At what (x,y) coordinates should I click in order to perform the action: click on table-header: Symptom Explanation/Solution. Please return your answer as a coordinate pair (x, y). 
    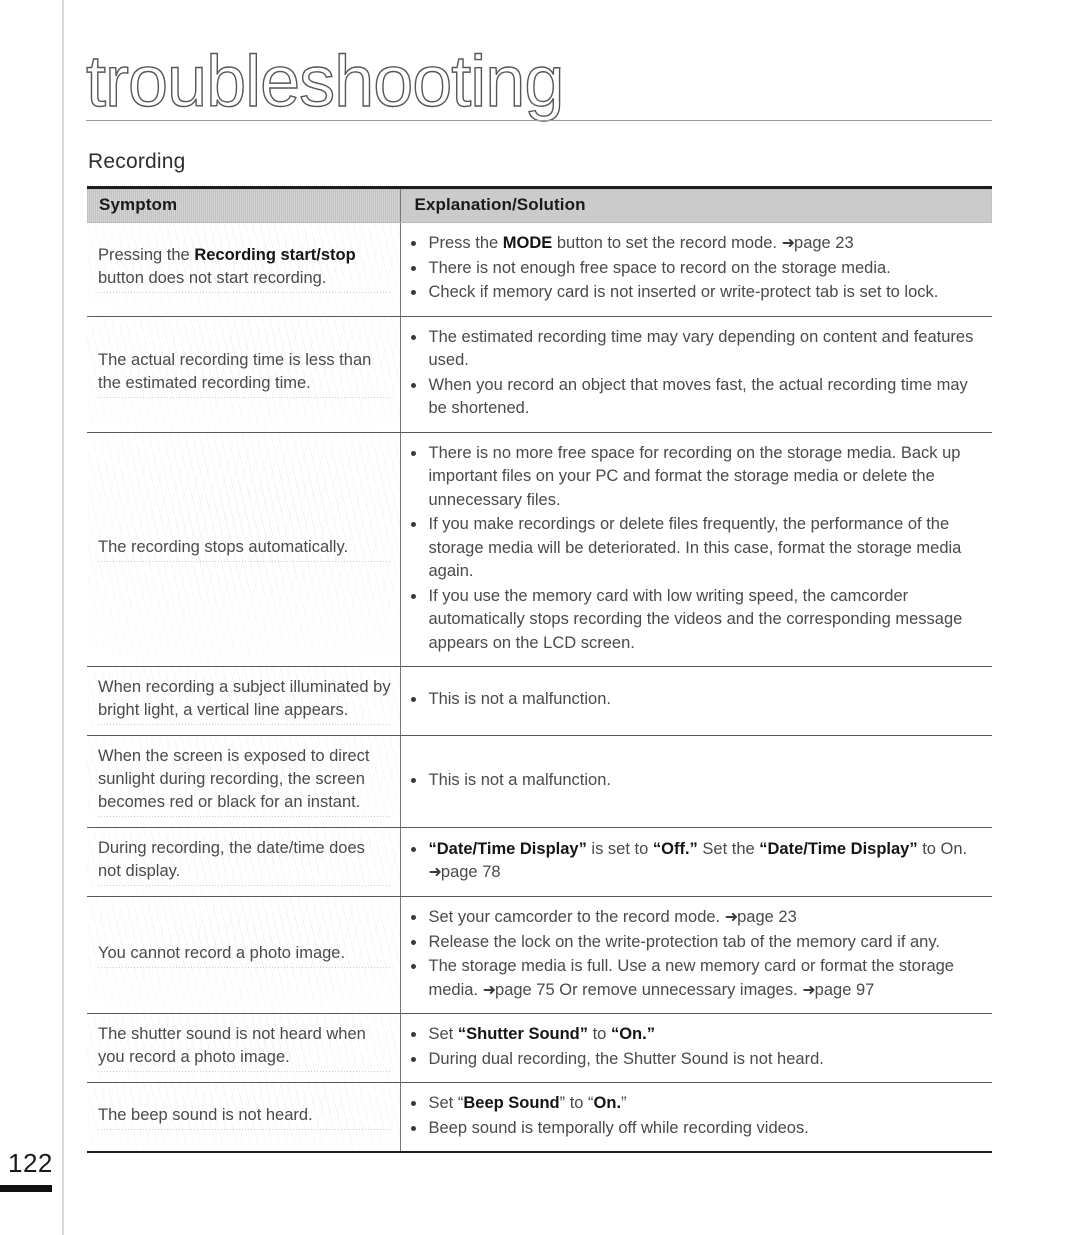
    Looking at the image, I should click on (539, 204).